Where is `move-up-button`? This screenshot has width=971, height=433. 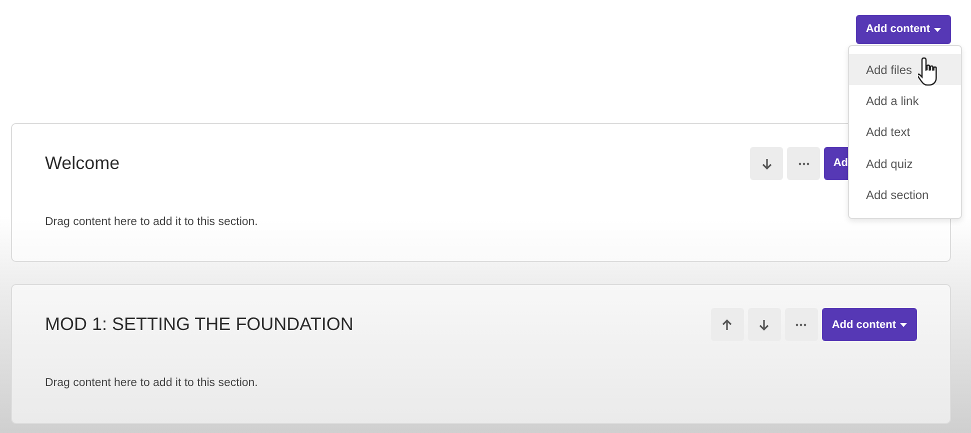 move-up-button is located at coordinates (727, 325).